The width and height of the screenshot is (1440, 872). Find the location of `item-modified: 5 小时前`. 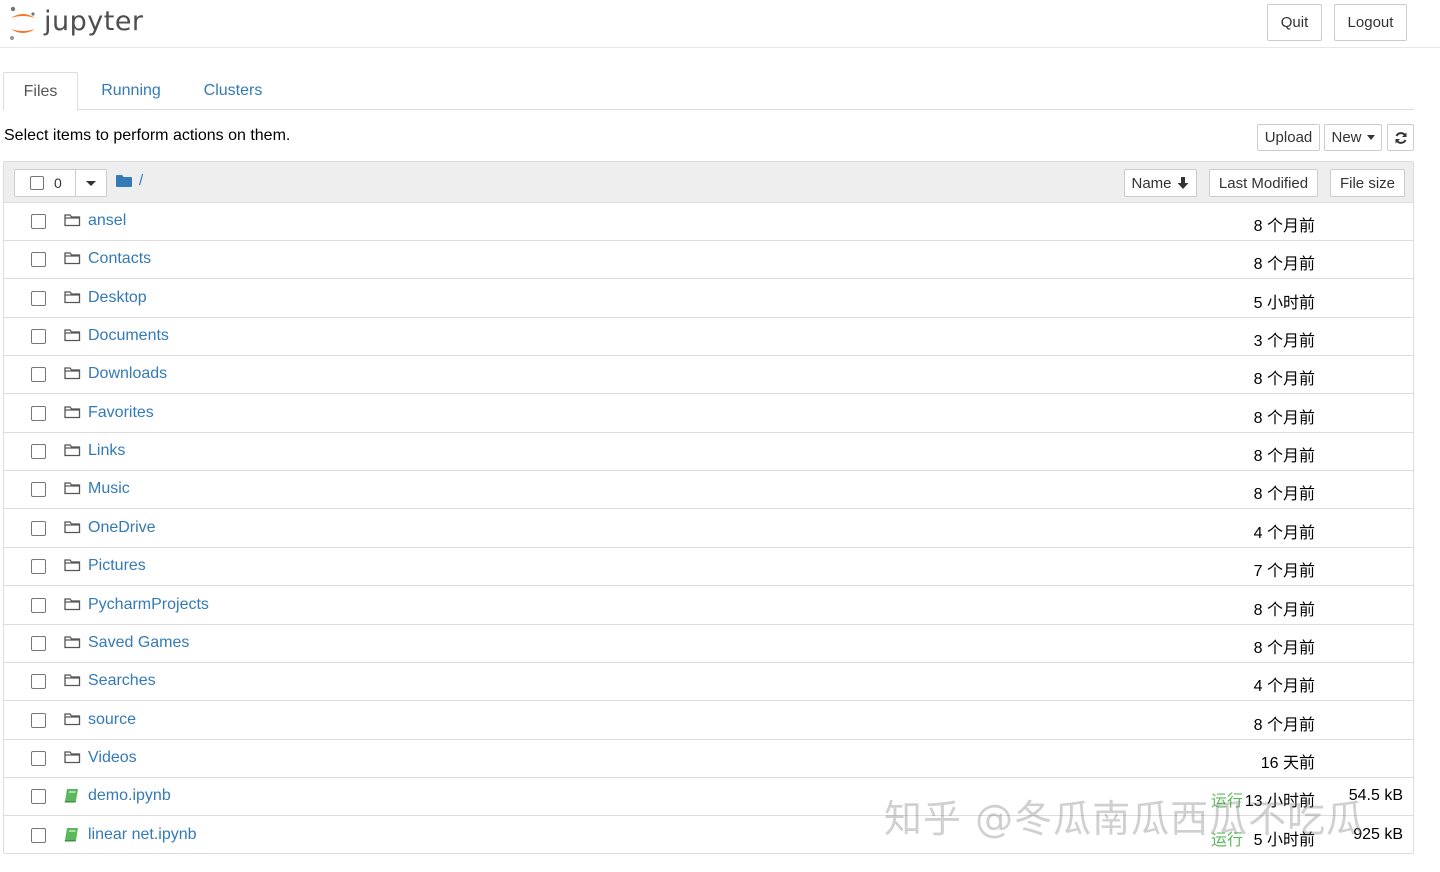

item-modified: 5 小时前 is located at coordinates (1284, 303).